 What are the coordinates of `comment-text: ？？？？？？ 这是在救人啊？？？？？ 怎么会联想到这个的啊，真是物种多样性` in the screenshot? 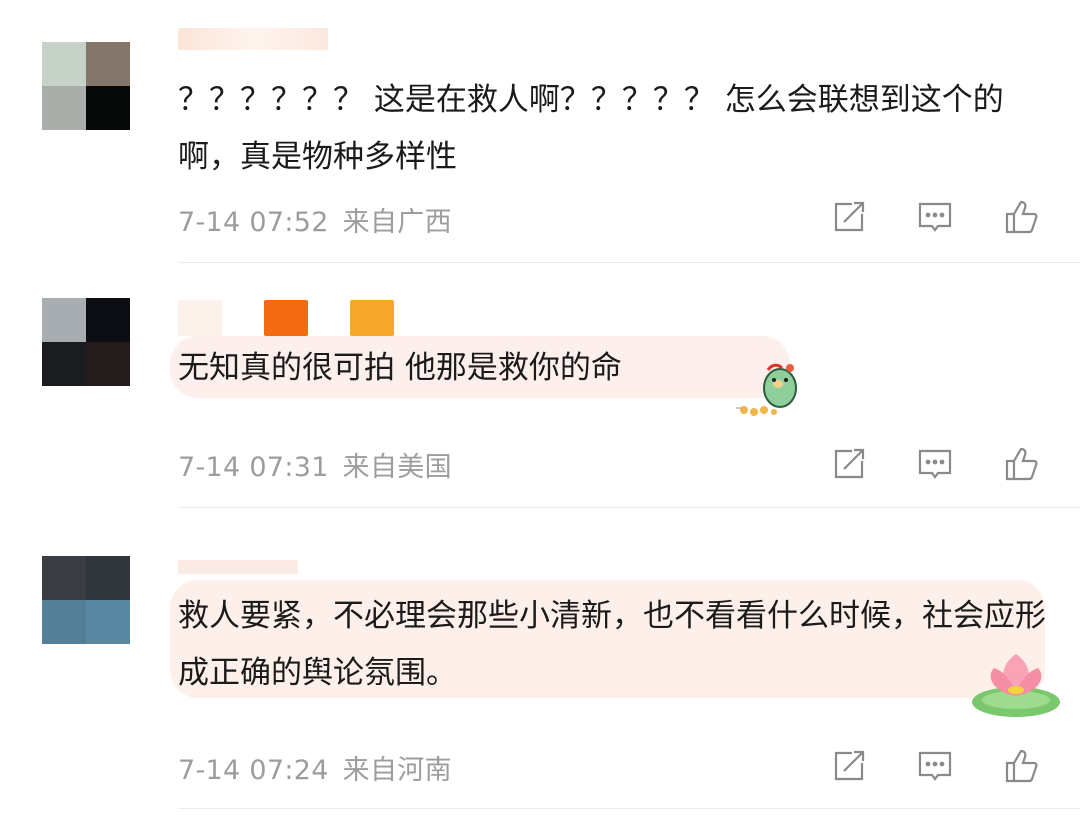 It's located at (591, 128).